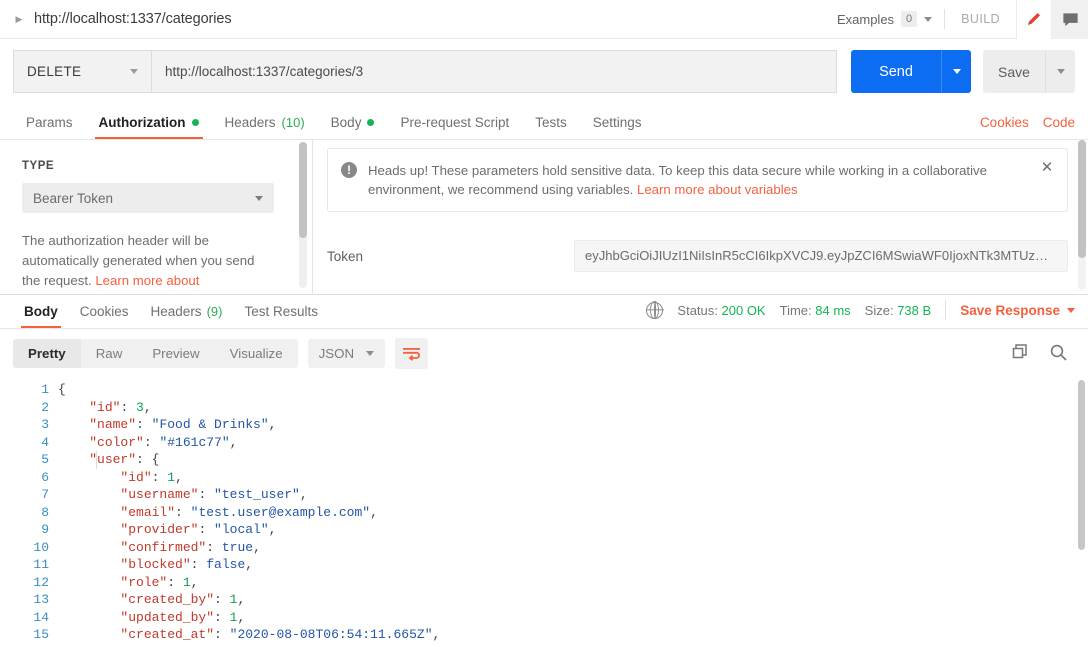  What do you see at coordinates (175, 353) in the screenshot?
I see `view-preview: Preview` at bounding box center [175, 353].